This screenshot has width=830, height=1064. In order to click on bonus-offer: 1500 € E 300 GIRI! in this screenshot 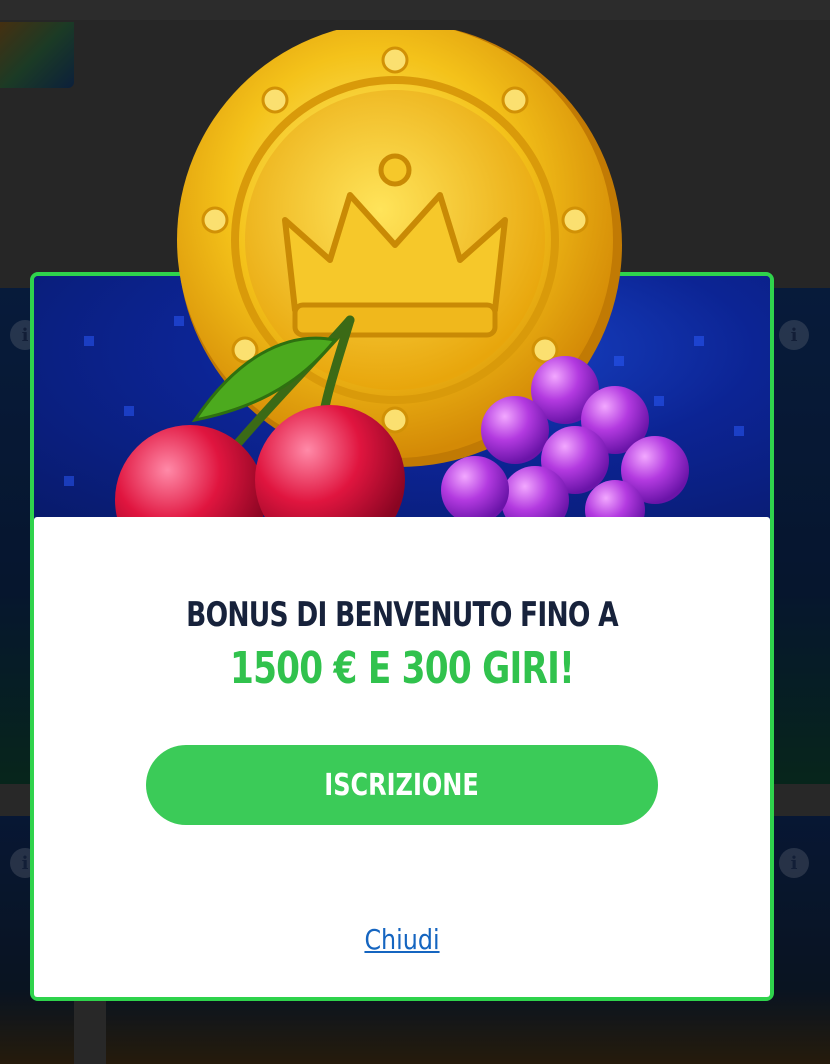, I will do `click(402, 668)`.